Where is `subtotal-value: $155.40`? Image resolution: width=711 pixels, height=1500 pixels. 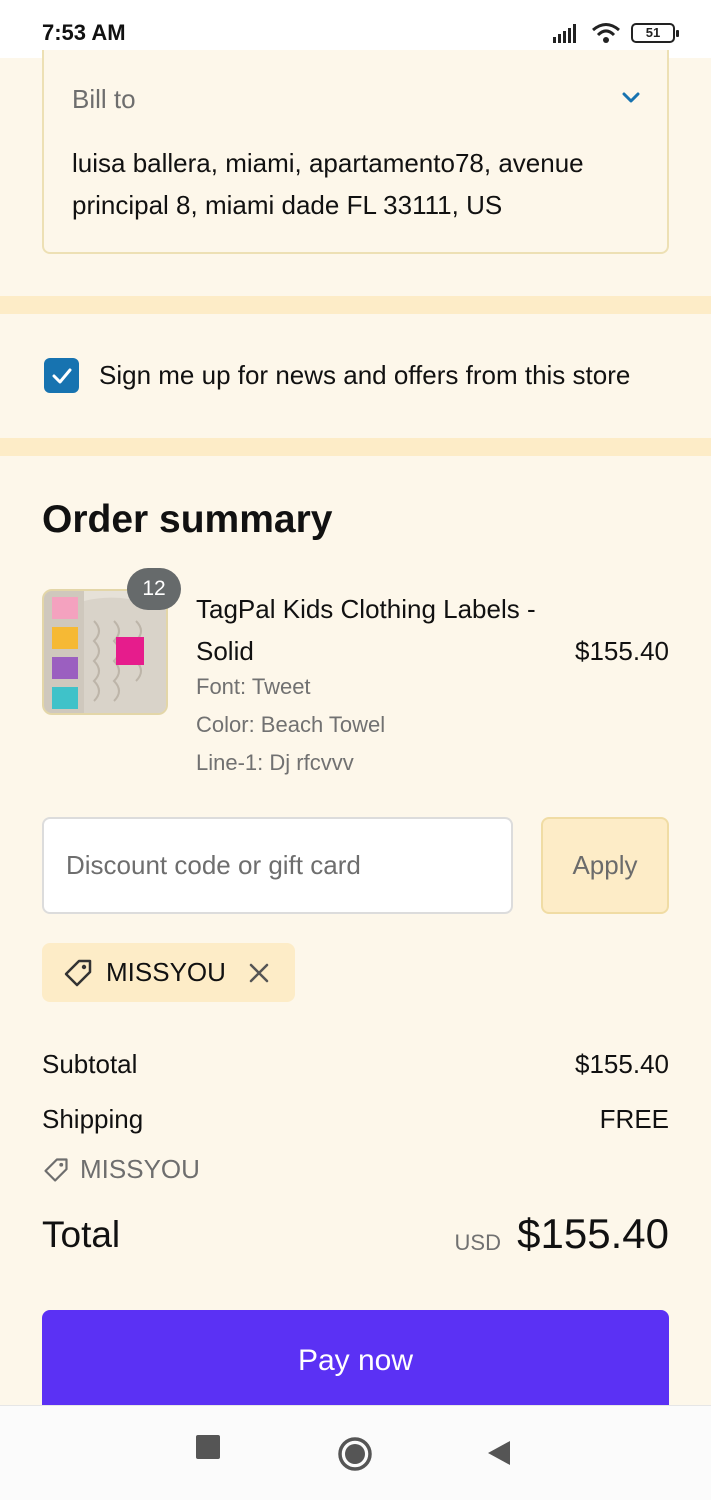
subtotal-value: $155.40 is located at coordinates (622, 1064).